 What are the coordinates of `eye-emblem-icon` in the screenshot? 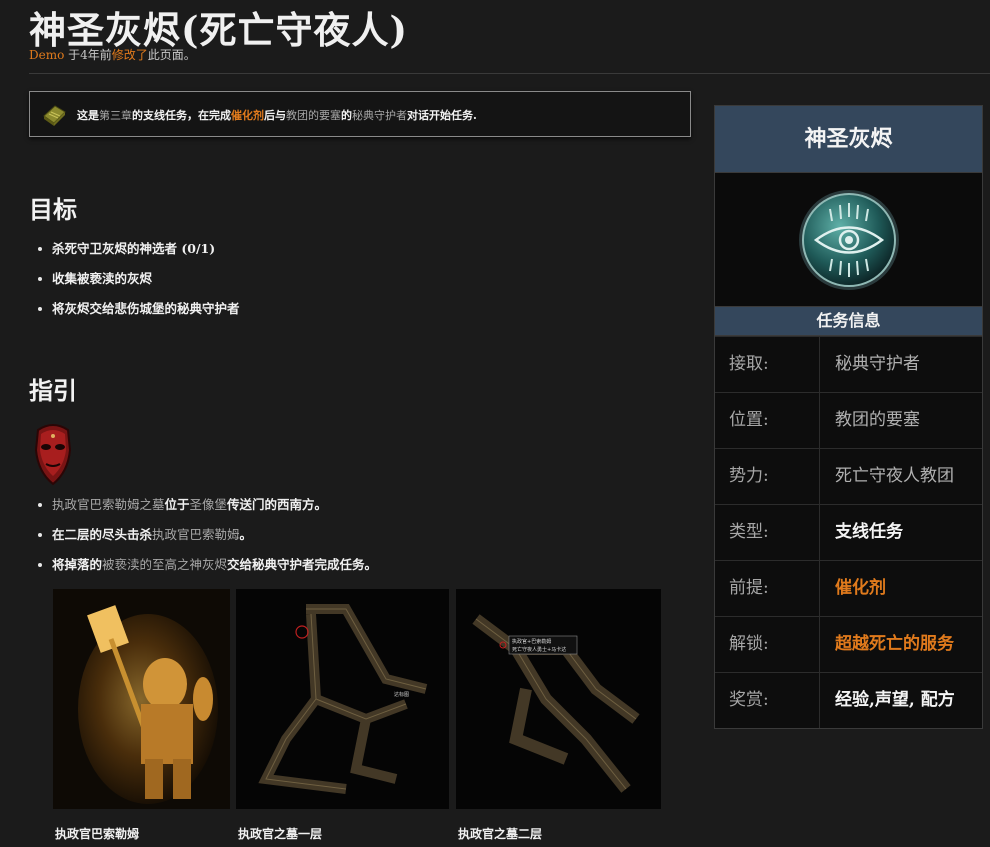 It's located at (848, 239).